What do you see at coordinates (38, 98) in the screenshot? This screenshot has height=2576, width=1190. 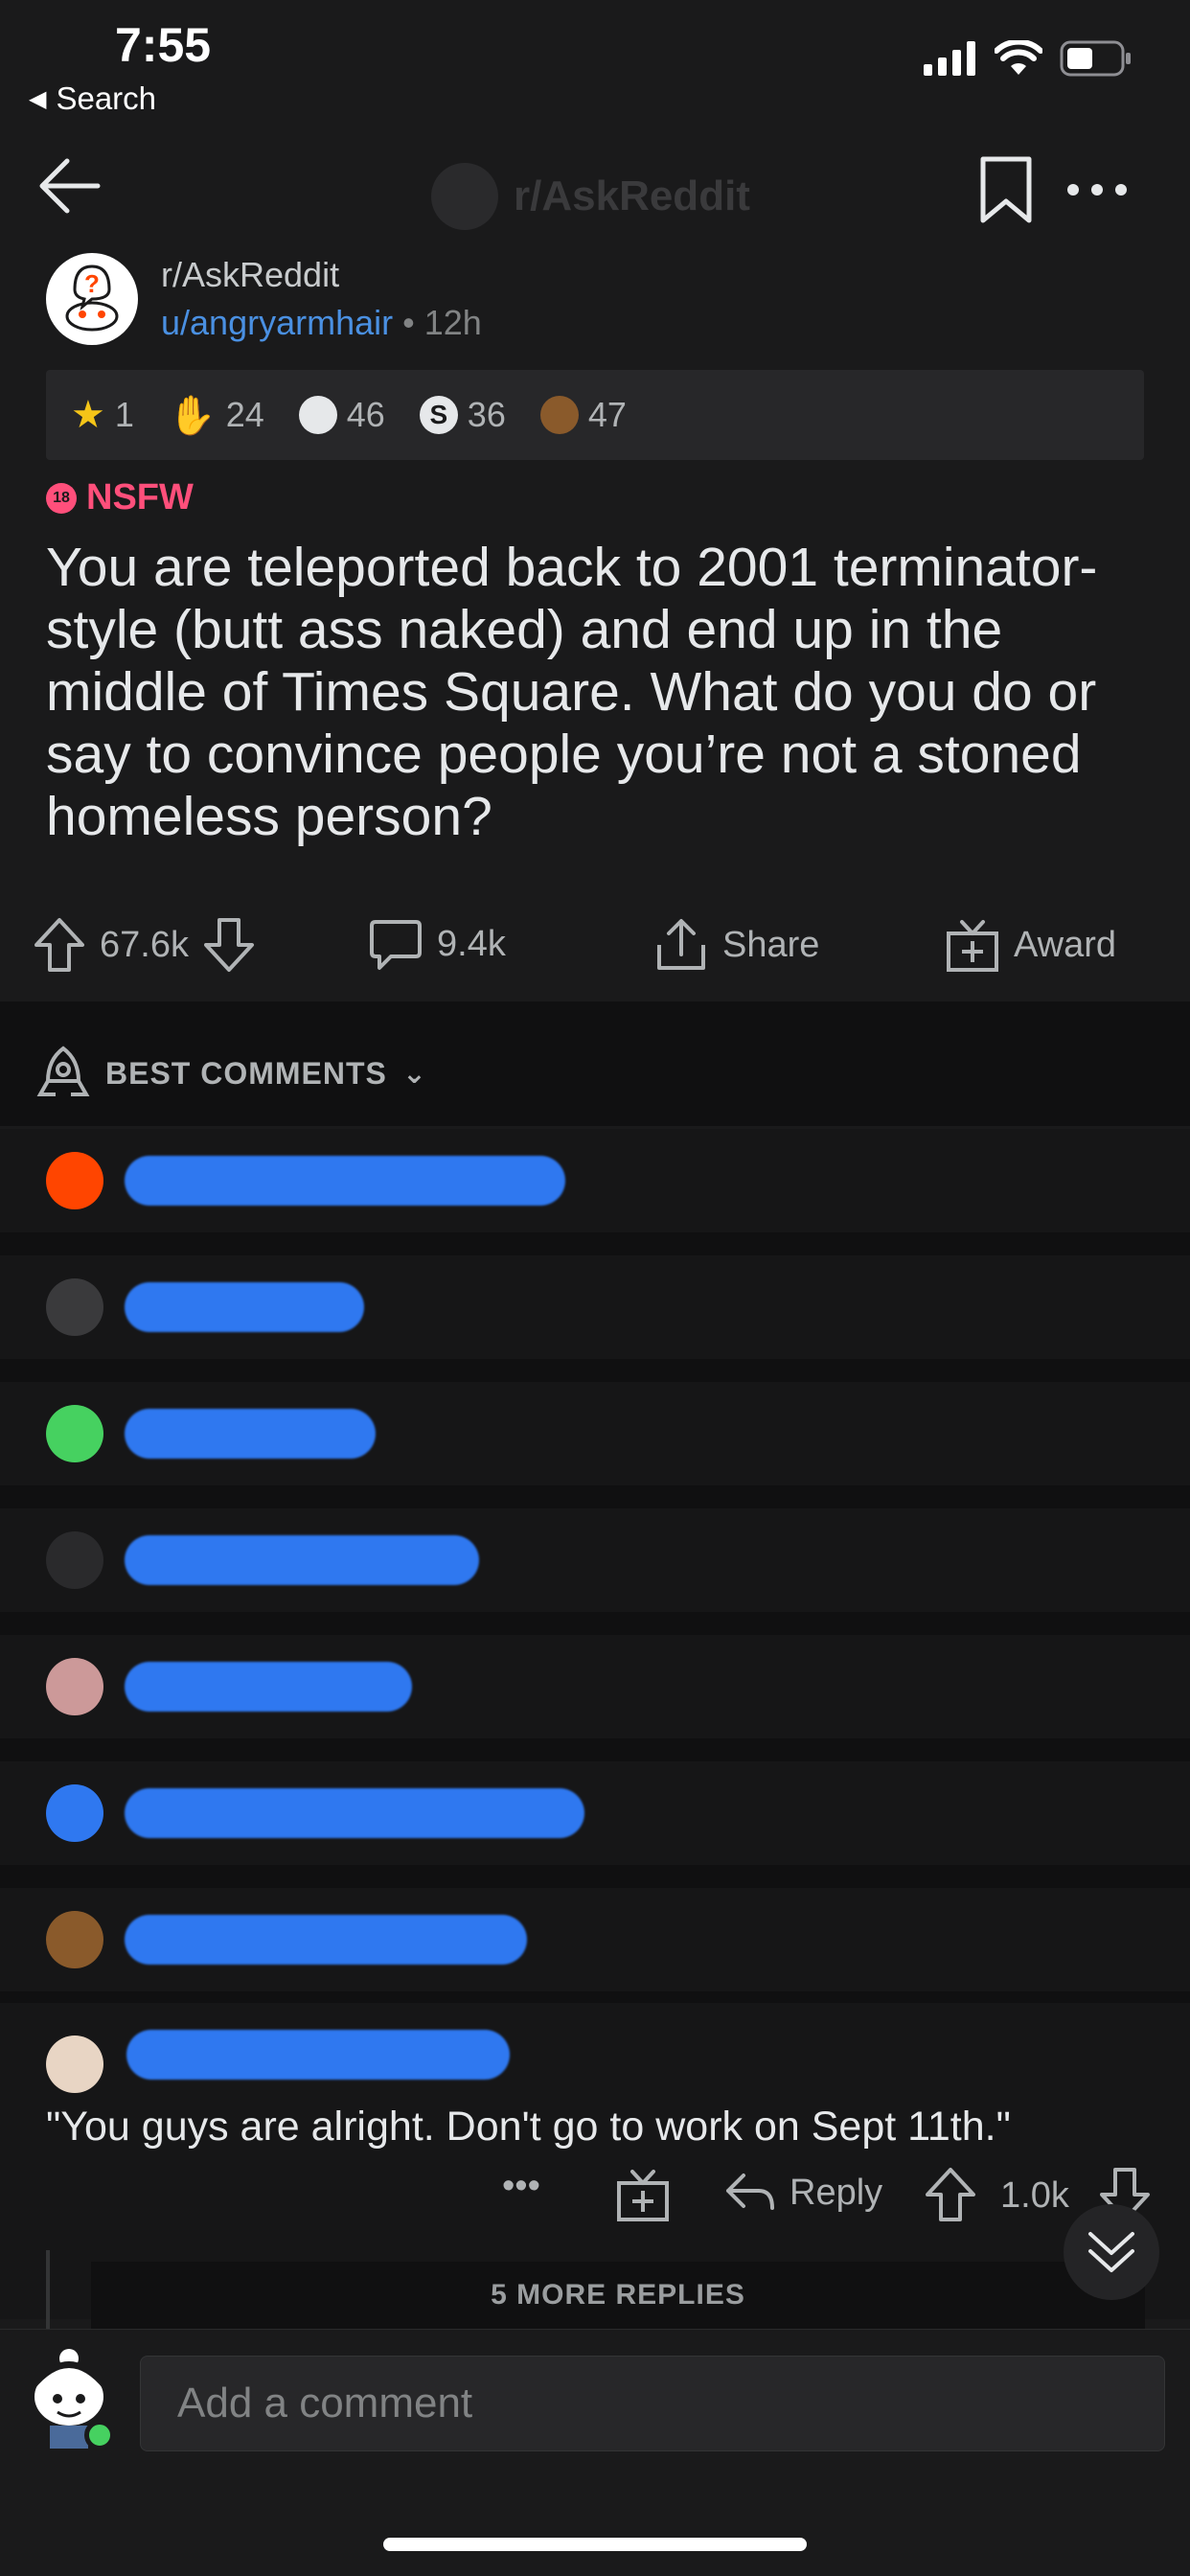 I see `back-triangle-icon: ◀` at bounding box center [38, 98].